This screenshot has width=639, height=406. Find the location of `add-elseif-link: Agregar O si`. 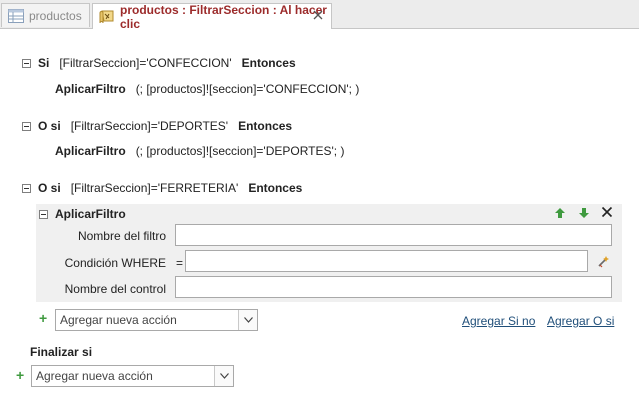

add-elseif-link: Agregar O si is located at coordinates (580, 321).